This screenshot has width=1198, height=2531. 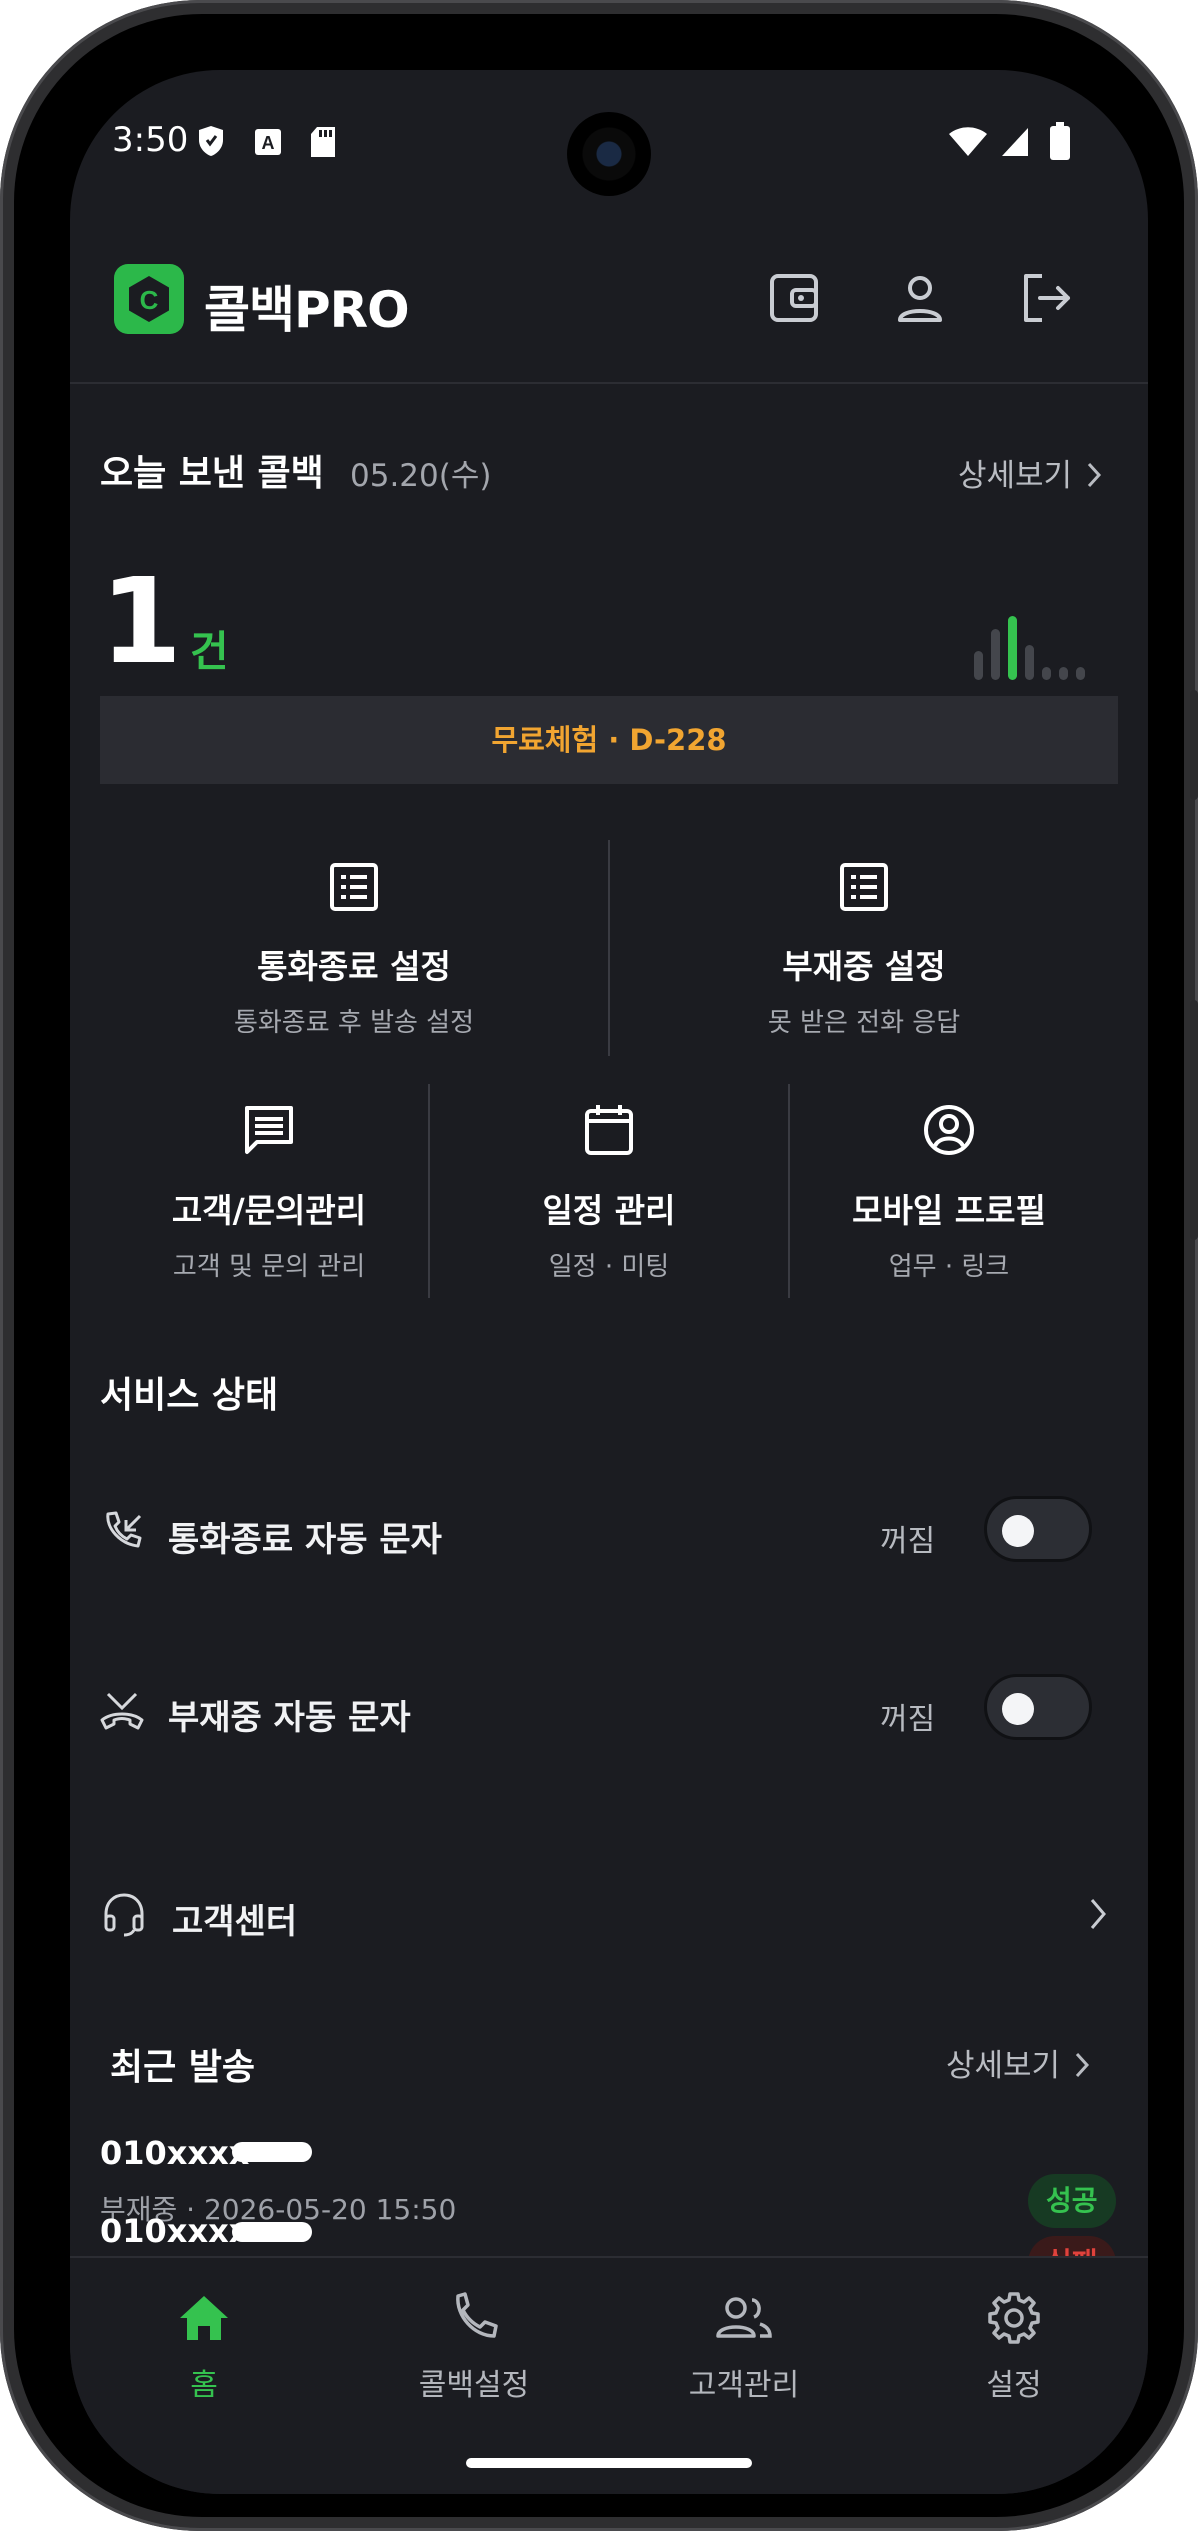 I want to click on nav-label: 설정, so click(x=1014, y=2385).